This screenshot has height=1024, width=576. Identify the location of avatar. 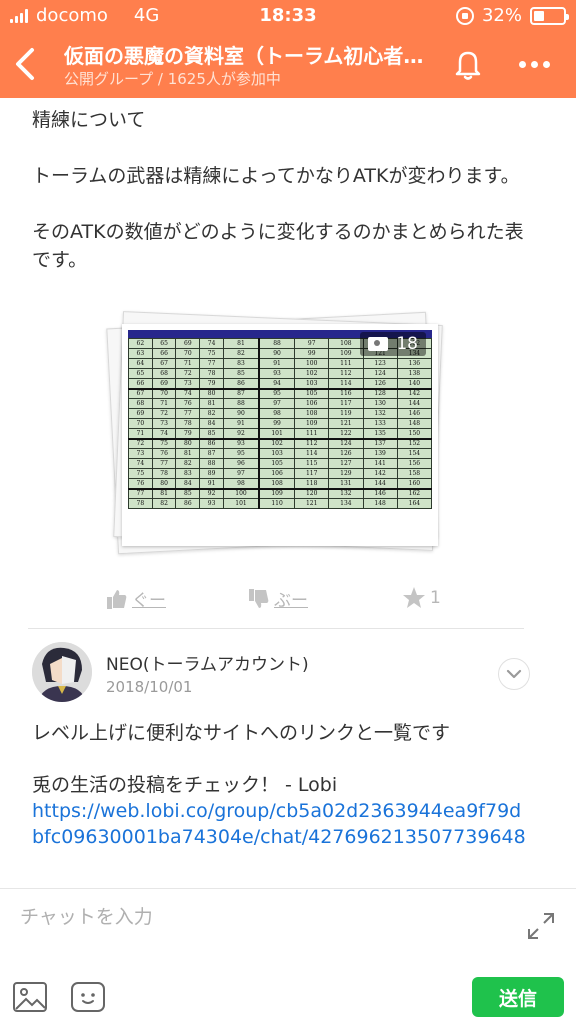
(62, 672).